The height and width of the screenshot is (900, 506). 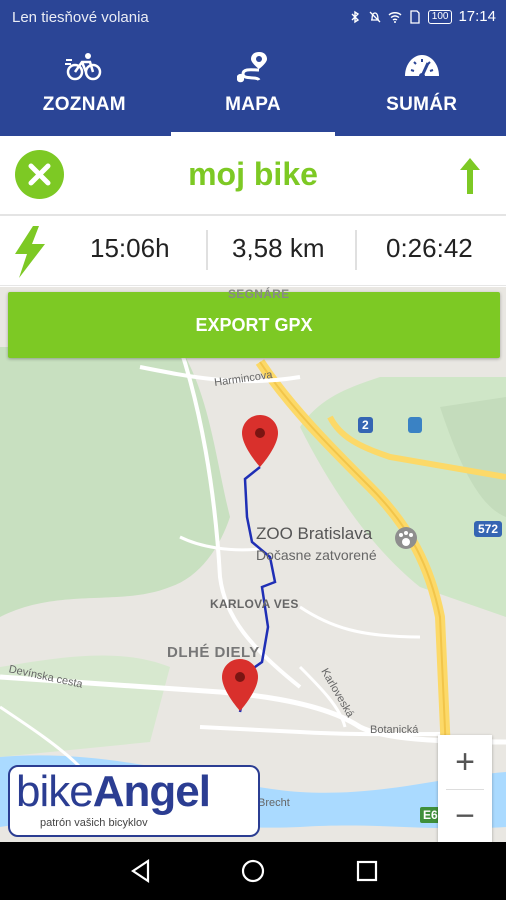 I want to click on tab-mapa: MAPA, so click(x=253, y=90).